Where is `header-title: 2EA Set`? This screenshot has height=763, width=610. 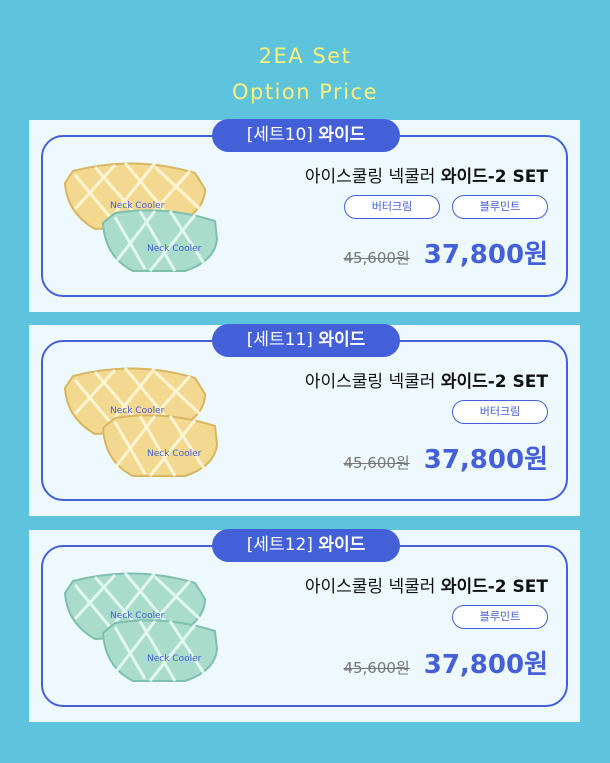
header-title: 2EA Set is located at coordinates (305, 56).